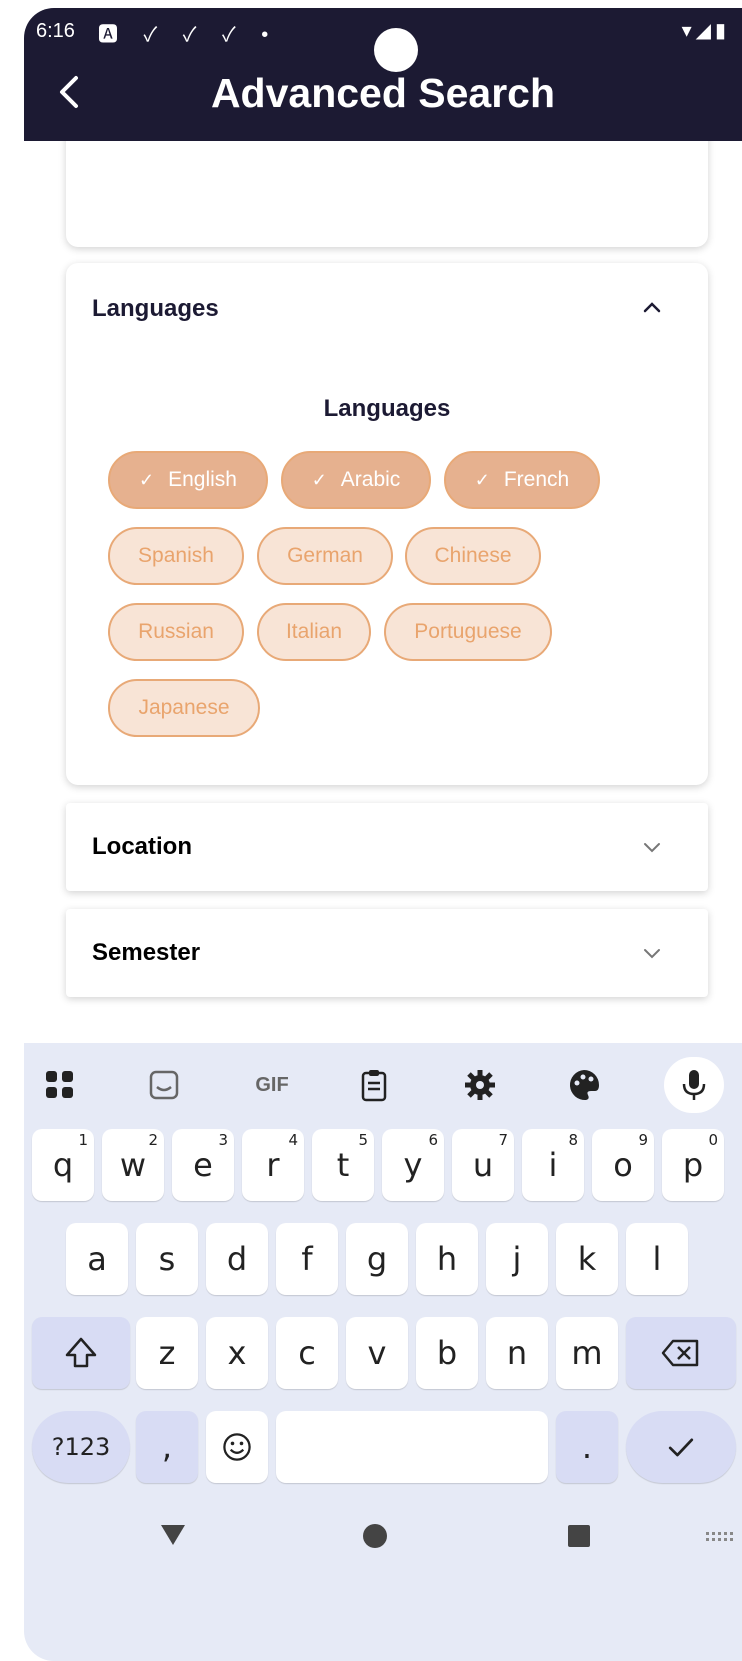 Image resolution: width=742 pixels, height=1661 pixels. I want to click on key-n: n, so click(517, 1353).